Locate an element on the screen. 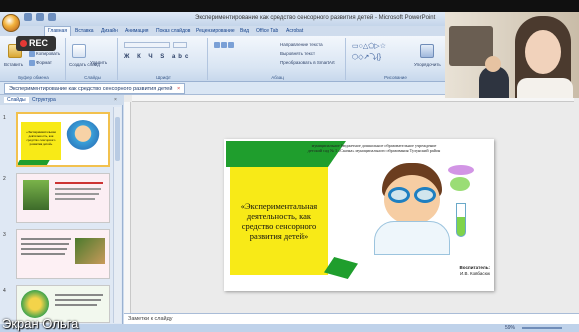  right-goggle is located at coordinates (425, 195).